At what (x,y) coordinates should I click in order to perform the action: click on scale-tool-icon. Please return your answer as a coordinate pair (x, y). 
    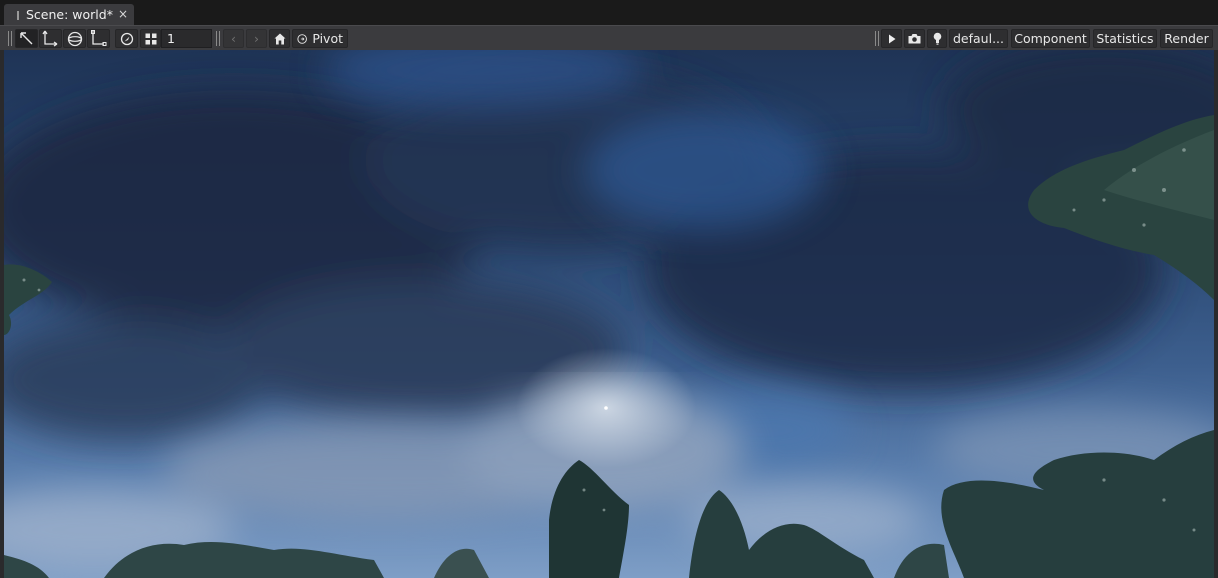
    Looking at the image, I should click on (99, 38).